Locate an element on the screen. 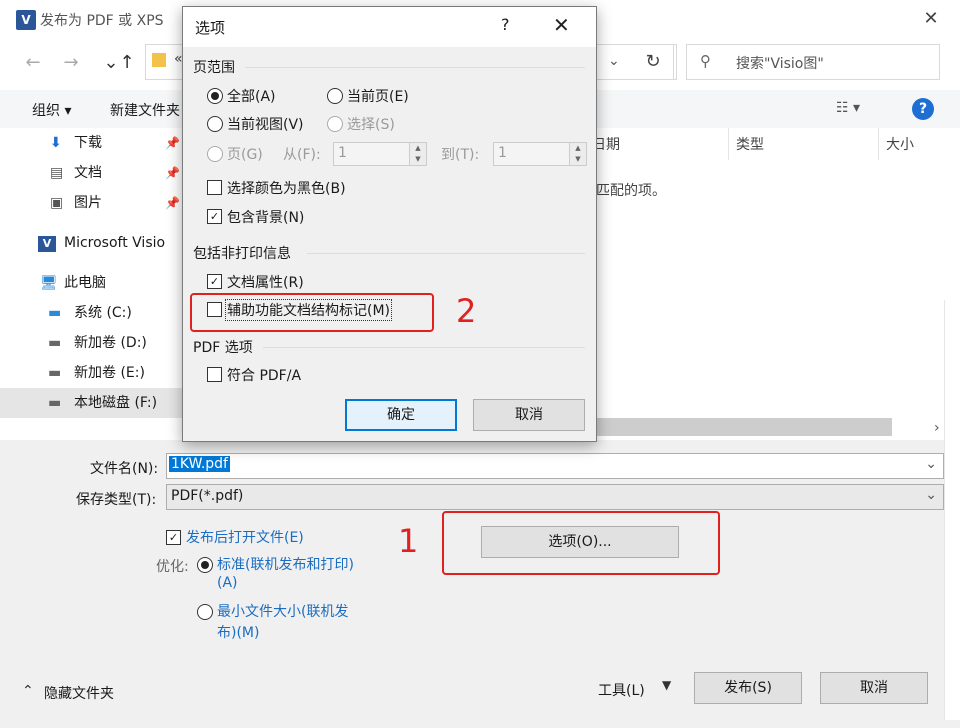 This screenshot has height=728, width=960. optimize-standard-radio is located at coordinates (205, 565).